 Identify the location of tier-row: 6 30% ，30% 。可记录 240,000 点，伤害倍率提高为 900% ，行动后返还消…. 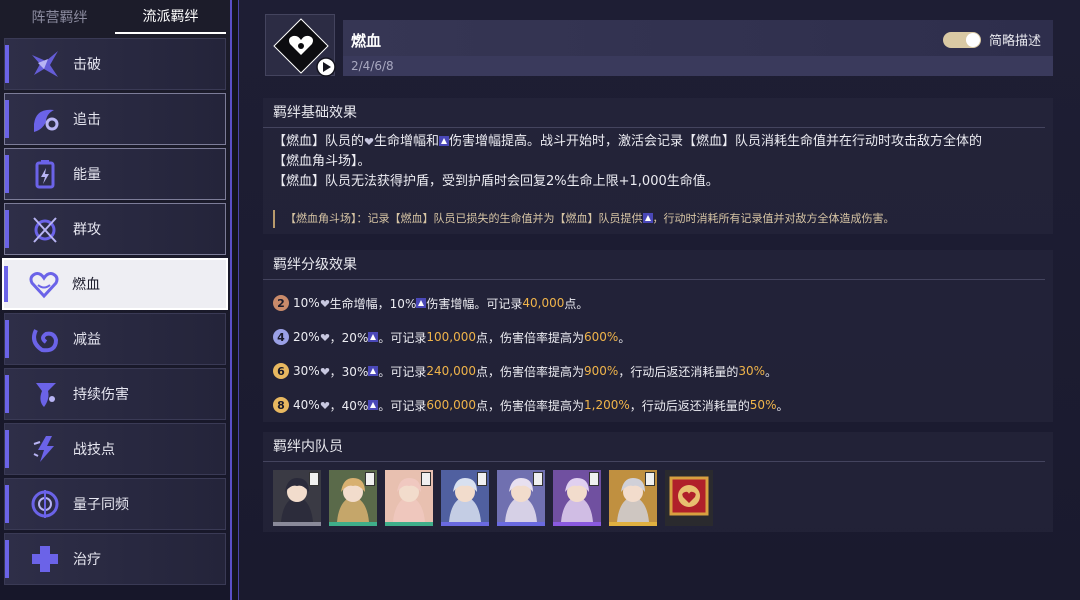
(658, 371).